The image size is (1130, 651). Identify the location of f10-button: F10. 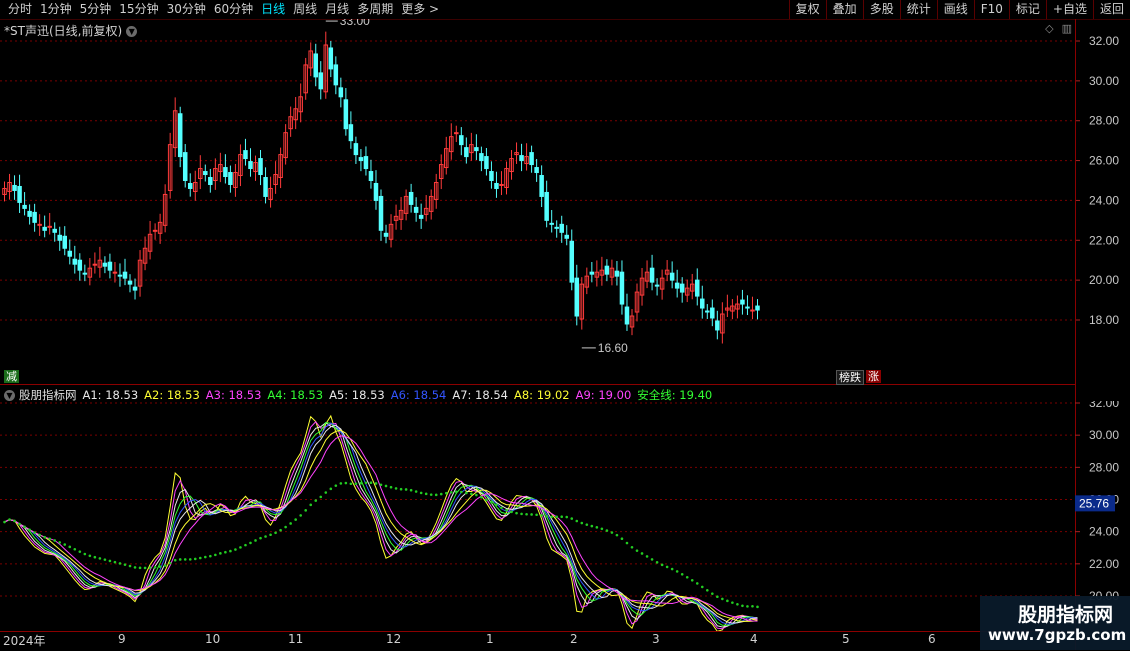
(991, 9).